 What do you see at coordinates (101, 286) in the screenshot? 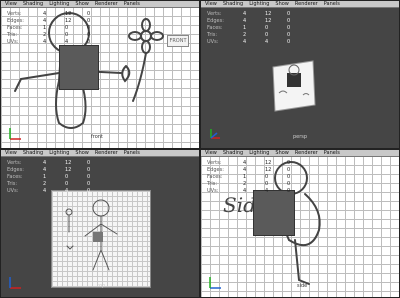
I see `camera-label: top` at bounding box center [101, 286].